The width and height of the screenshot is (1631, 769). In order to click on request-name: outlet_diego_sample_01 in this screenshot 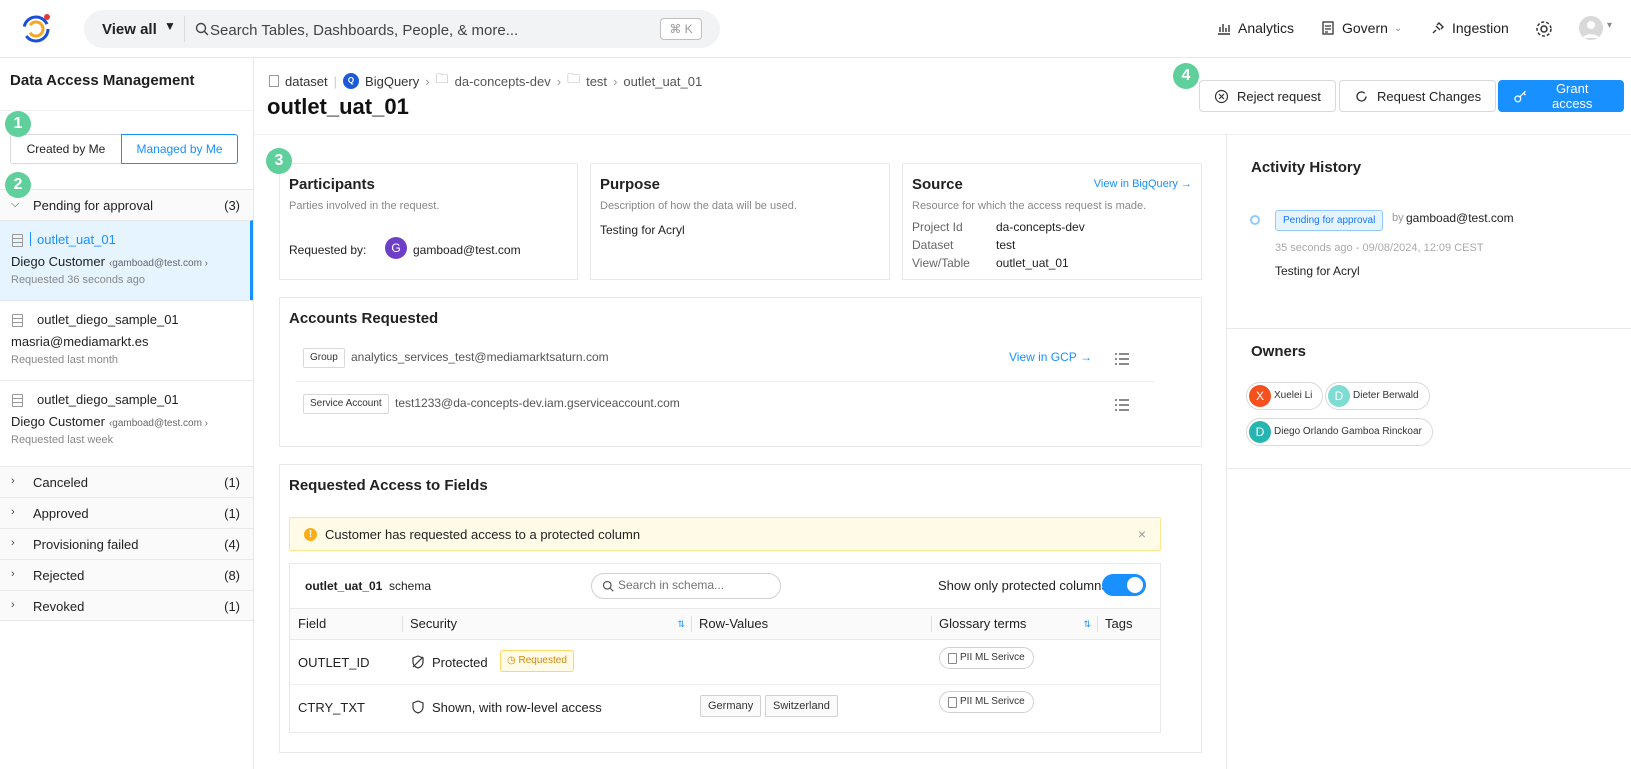, I will do `click(108, 319)`.